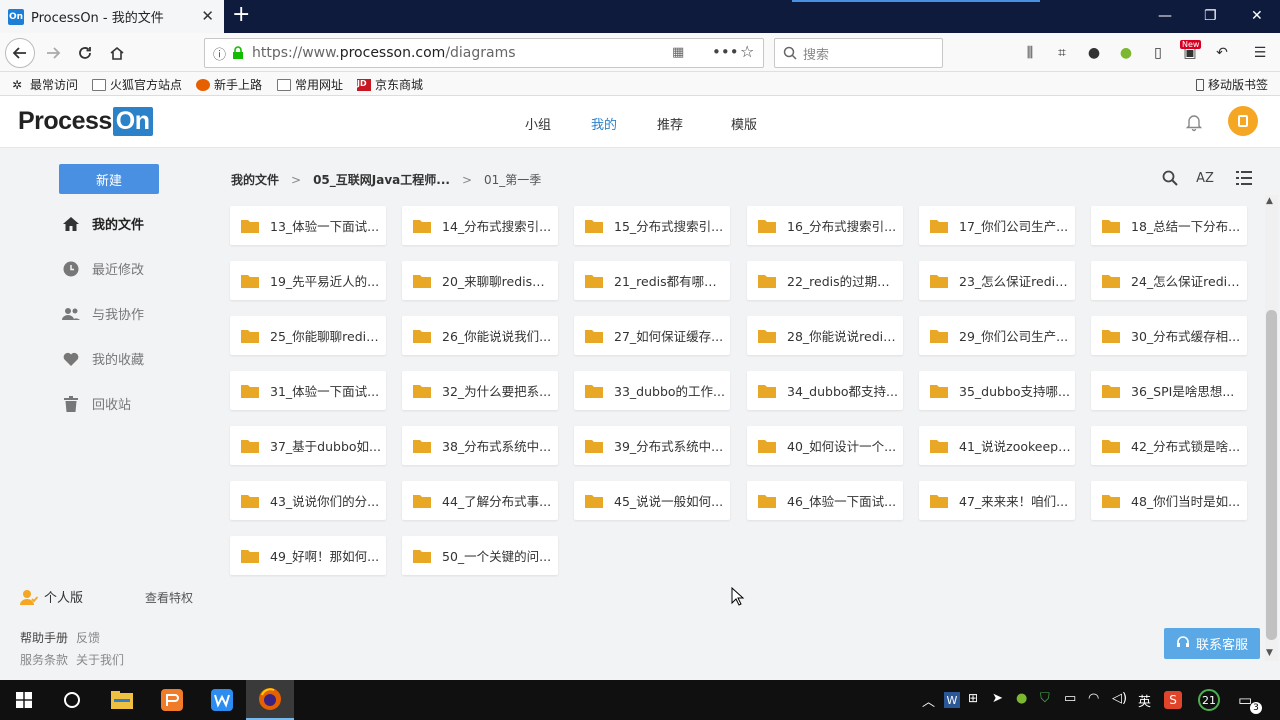  I want to click on sidebar-item-favorites: 我的收藏, so click(103, 358).